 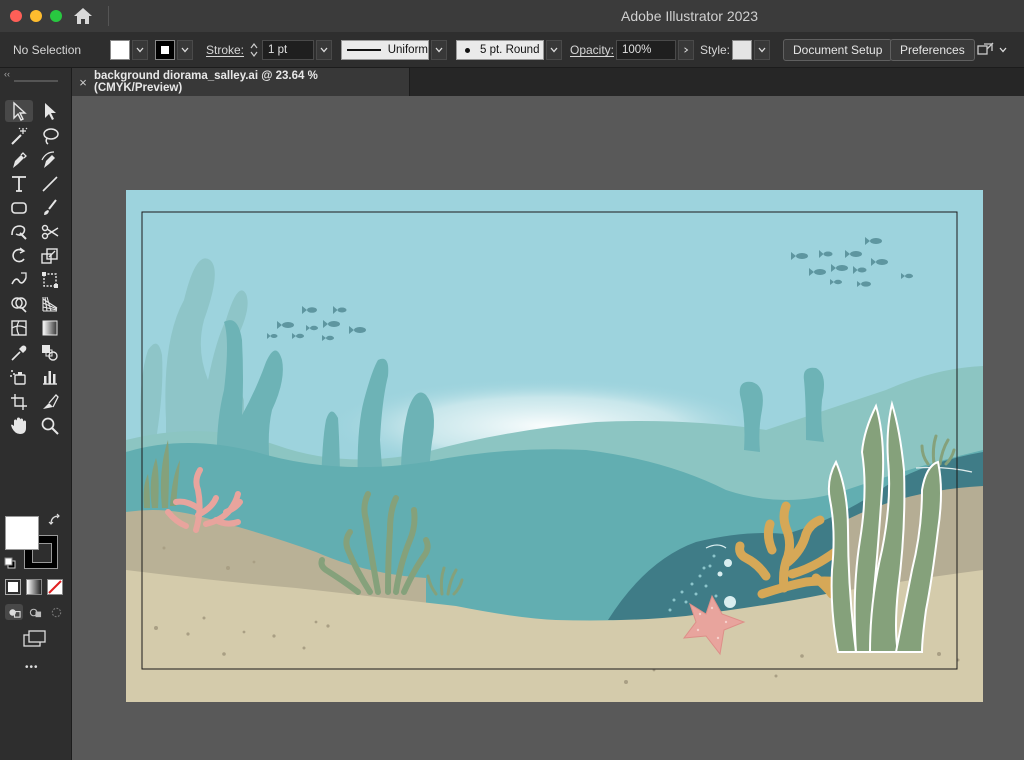 I want to click on change-screen-mode-button, so click(x=35, y=639).